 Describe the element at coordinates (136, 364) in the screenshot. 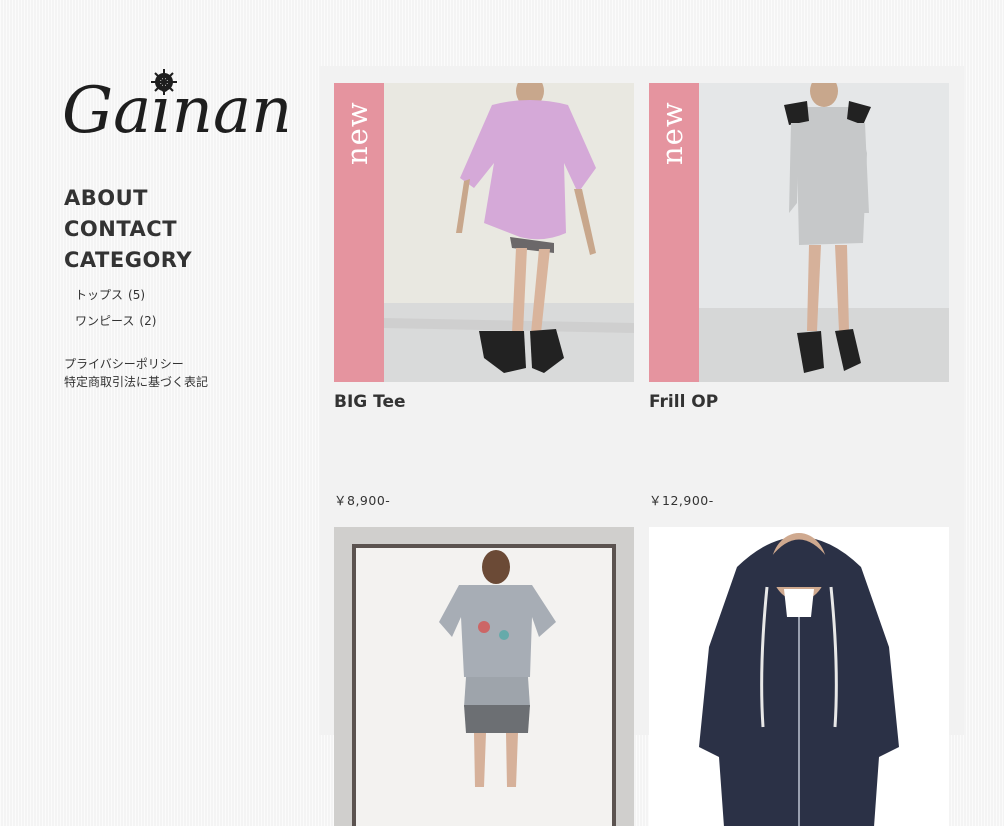

I see `privacy-policy-link: プライバシーポリシー` at that location.